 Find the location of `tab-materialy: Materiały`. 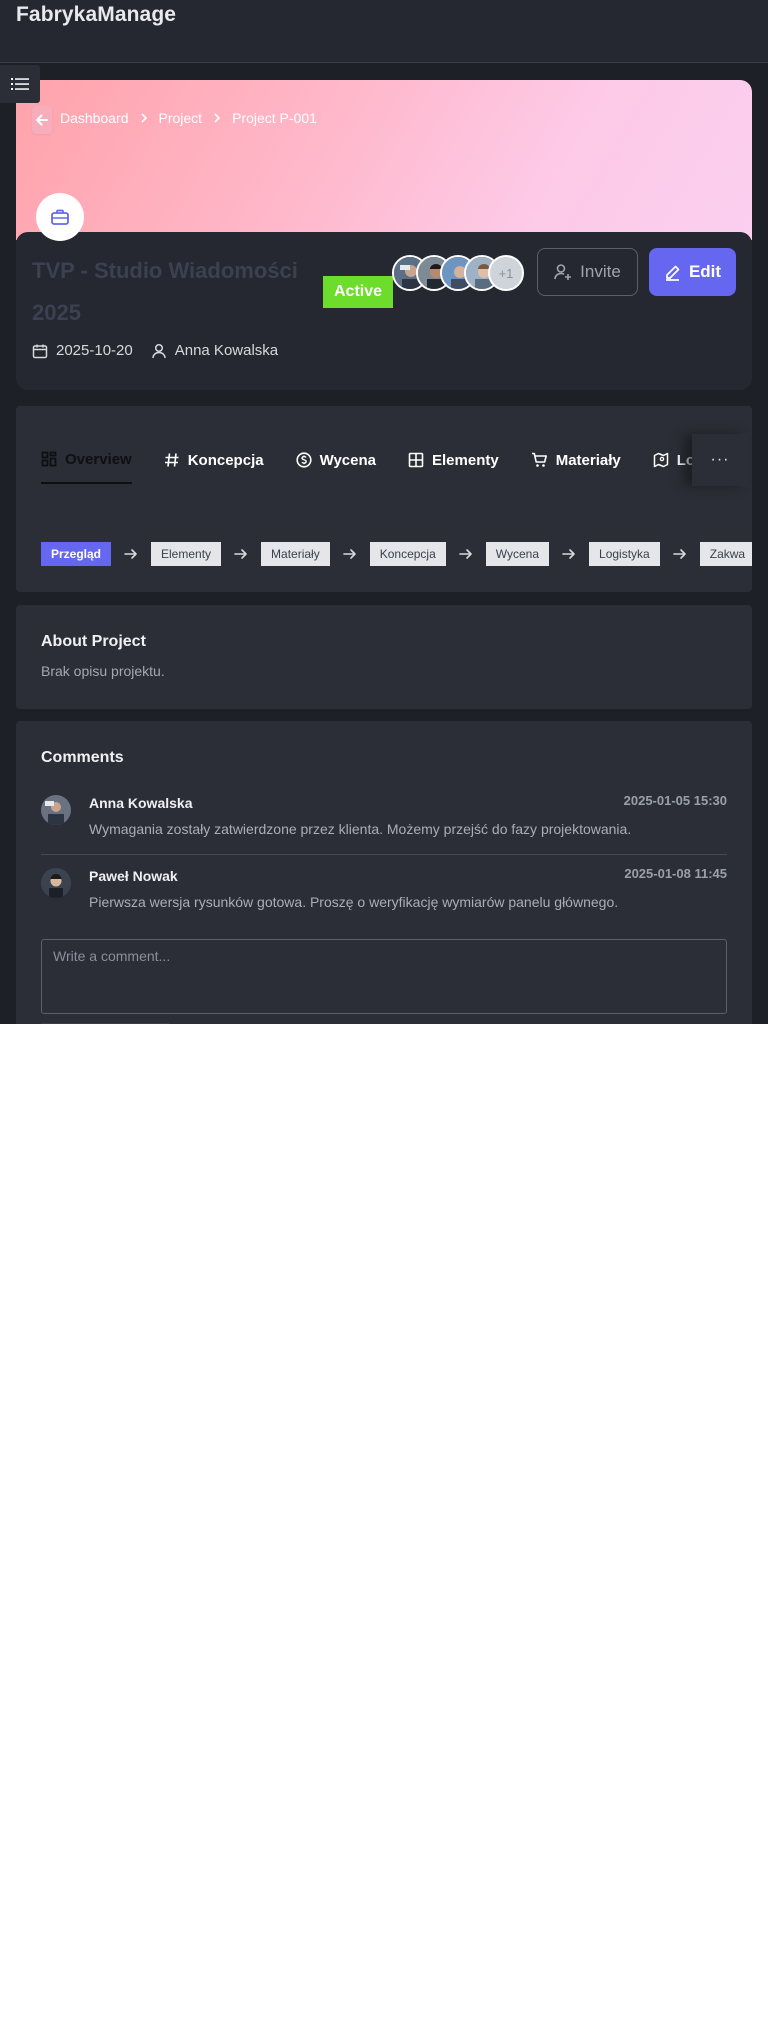

tab-materialy: Materiały is located at coordinates (576, 467).